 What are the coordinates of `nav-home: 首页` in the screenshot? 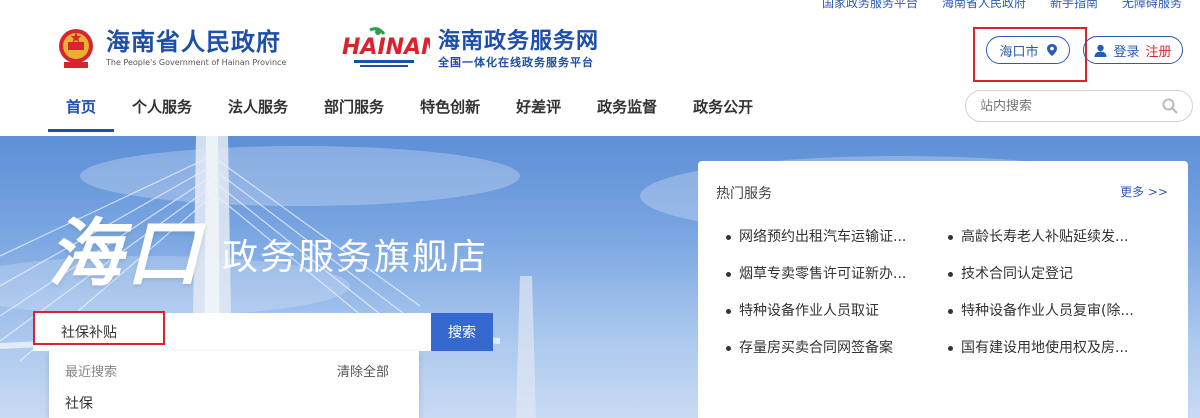 It's located at (81, 110).